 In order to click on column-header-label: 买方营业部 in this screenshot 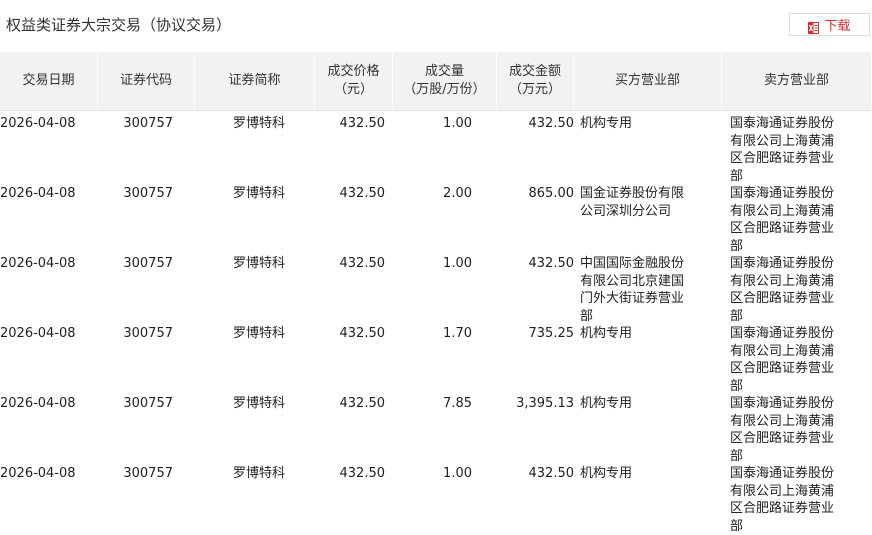, I will do `click(647, 80)`.